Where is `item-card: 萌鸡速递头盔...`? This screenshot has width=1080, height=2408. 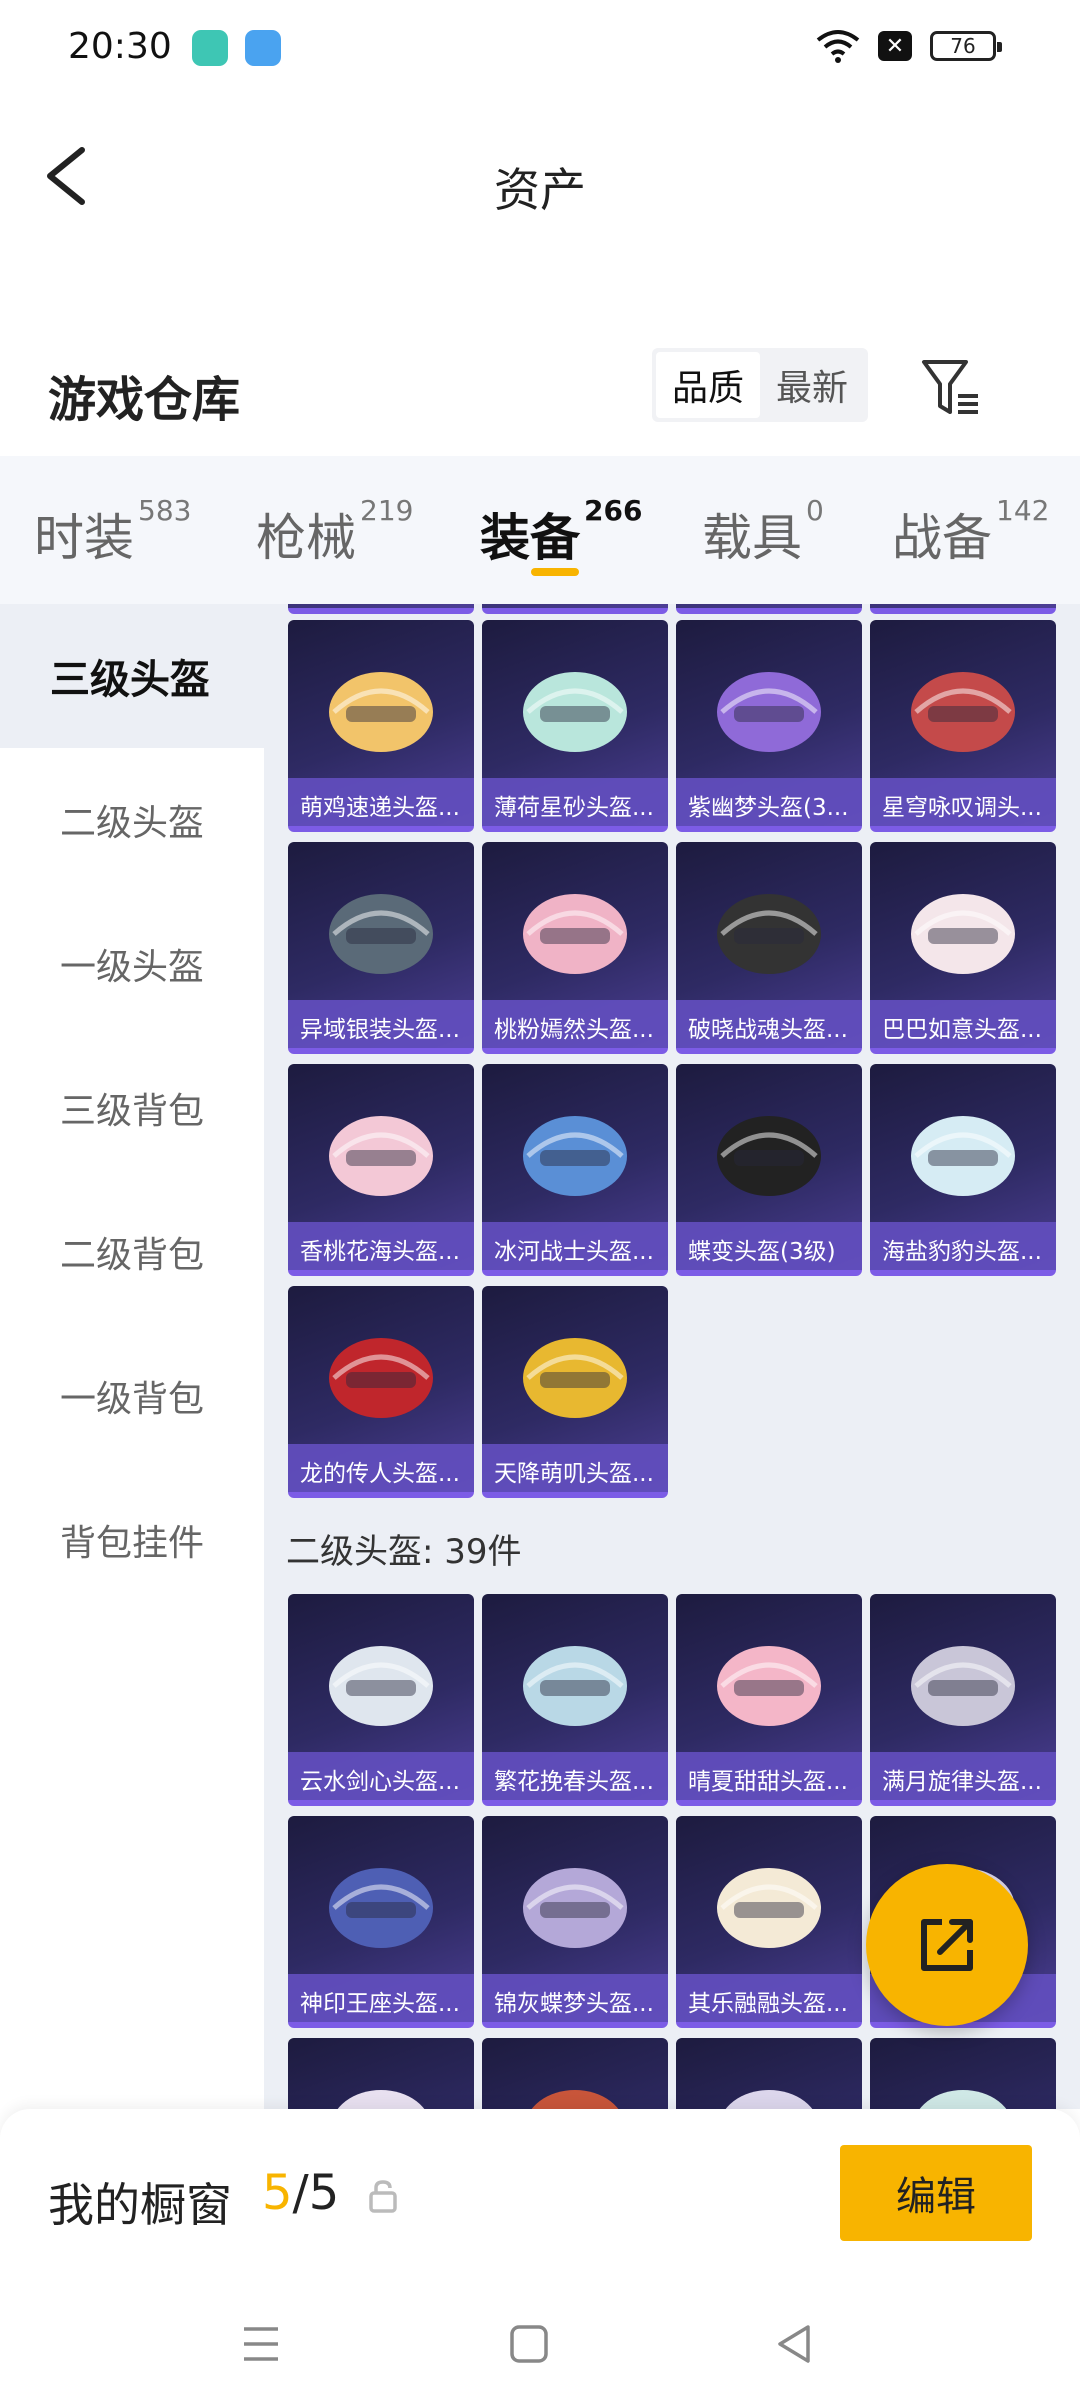 item-card: 萌鸡速递头盔... is located at coordinates (381, 726).